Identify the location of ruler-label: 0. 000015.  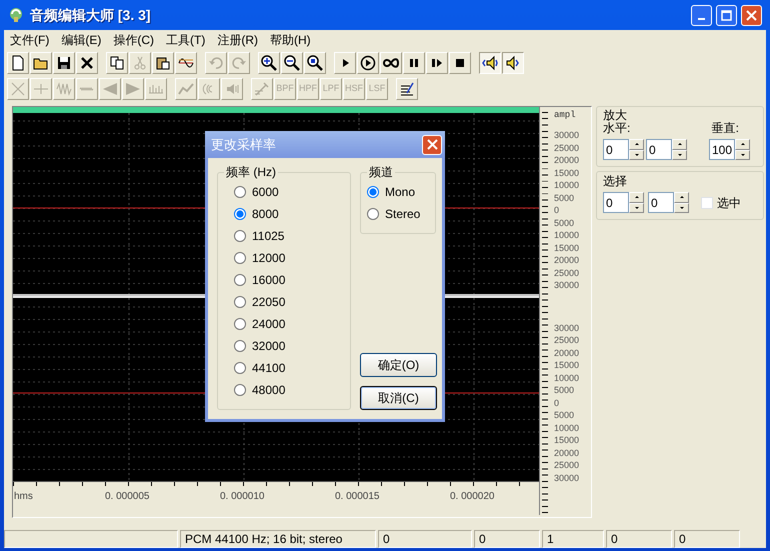
(357, 497).